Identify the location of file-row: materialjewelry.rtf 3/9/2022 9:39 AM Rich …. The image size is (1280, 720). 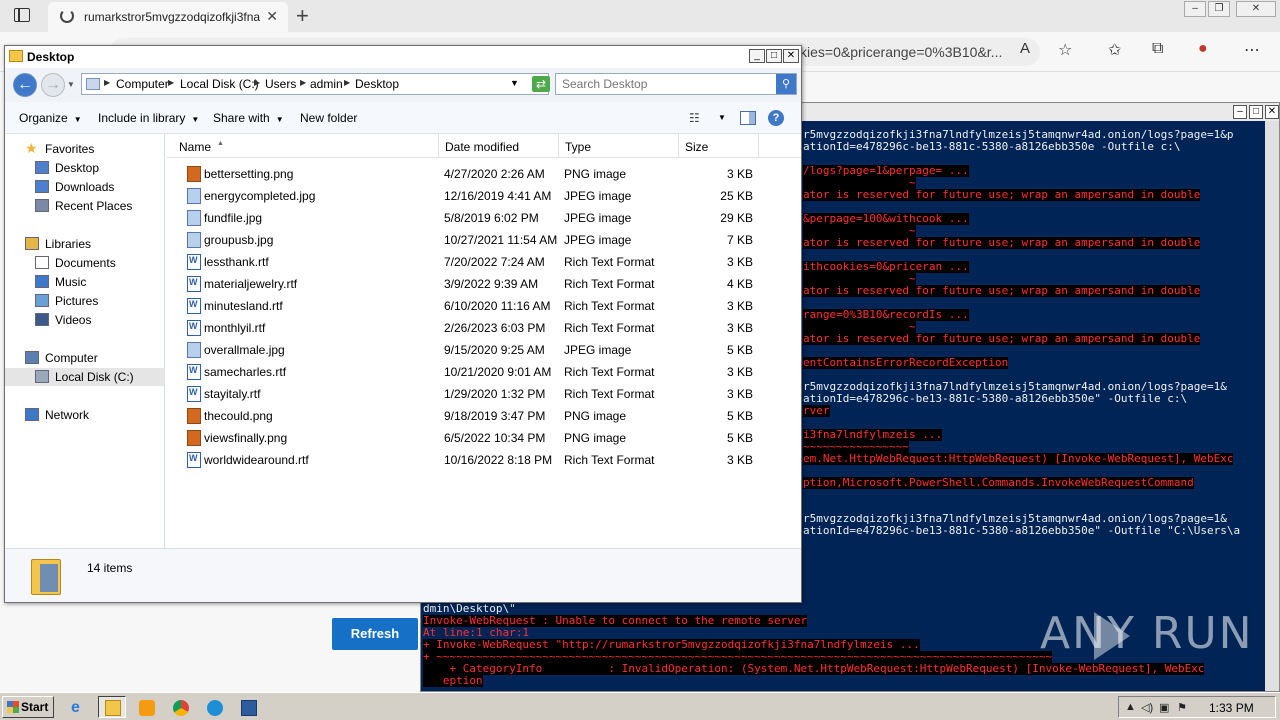
(484, 284).